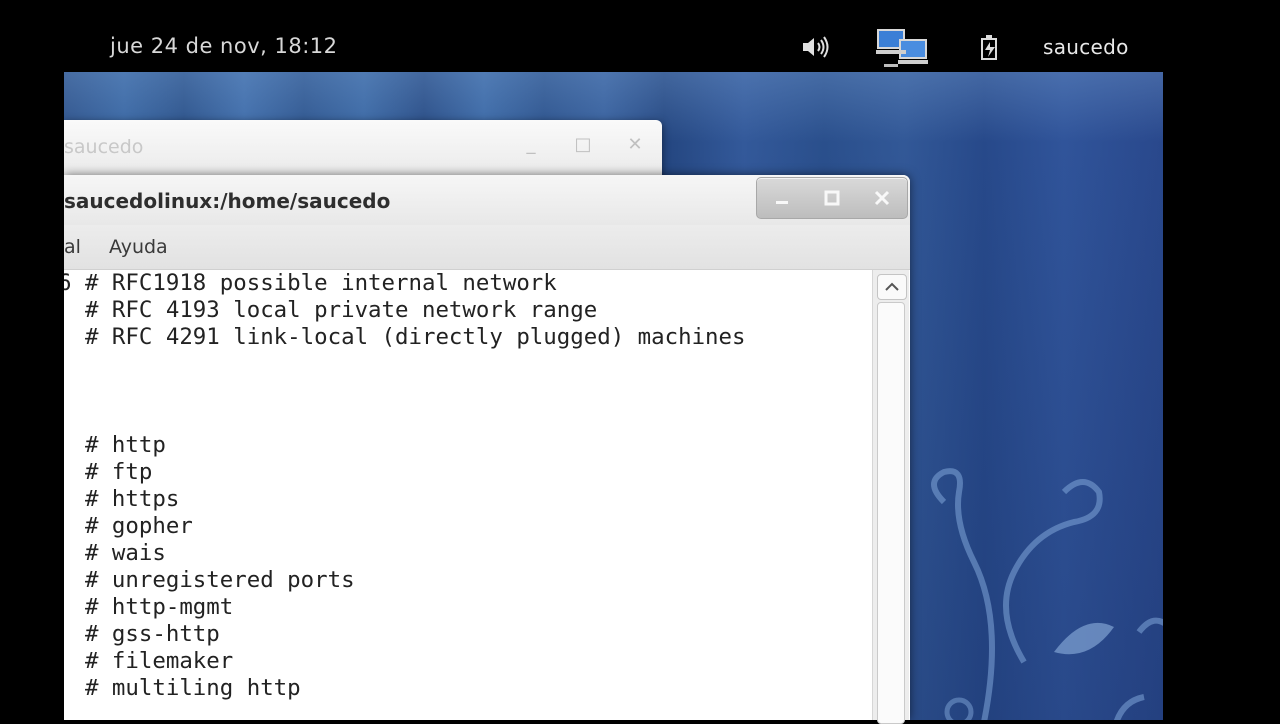 Image resolution: width=1280 pixels, height=724 pixels. Describe the element at coordinates (32, 396) in the screenshot. I see `left-border` at that location.